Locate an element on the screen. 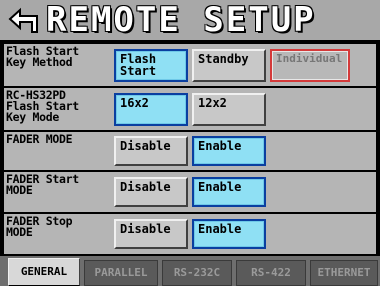 The image size is (380, 286). header-bar: REMOTE SETUP is located at coordinates (190, 21).